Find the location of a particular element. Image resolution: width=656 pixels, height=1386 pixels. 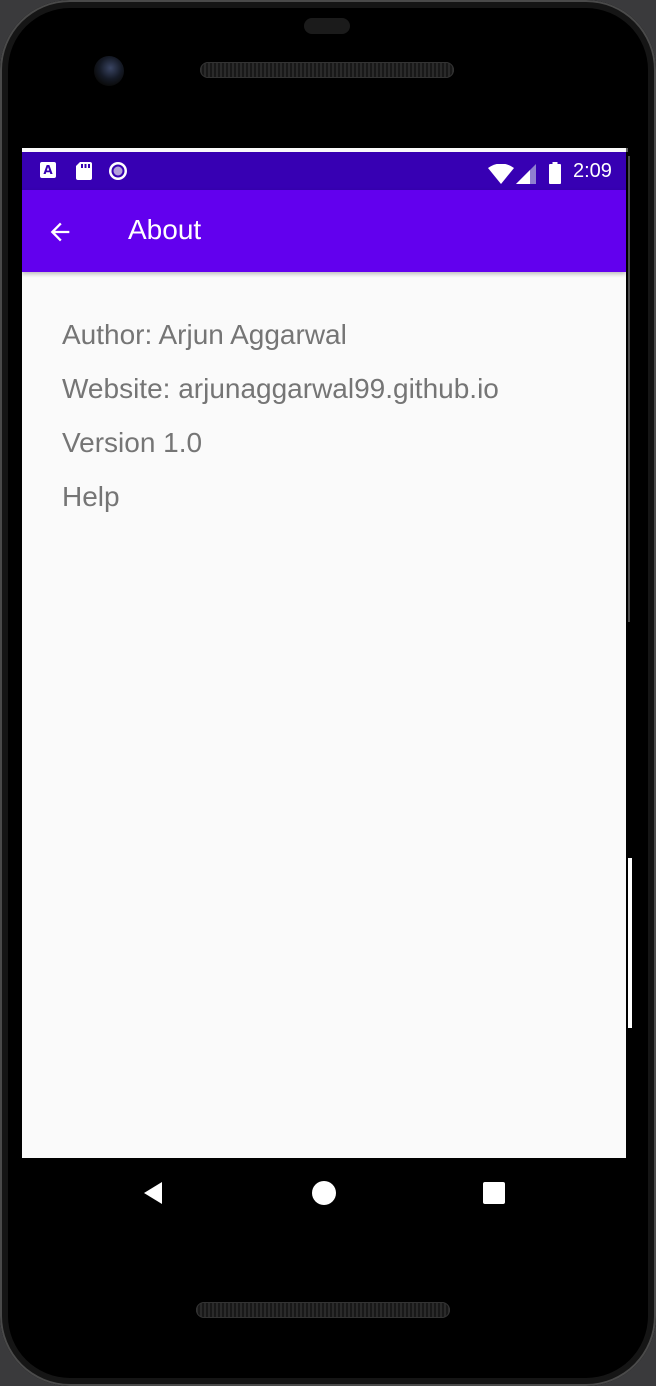

side-rail is located at coordinates (629, 389).